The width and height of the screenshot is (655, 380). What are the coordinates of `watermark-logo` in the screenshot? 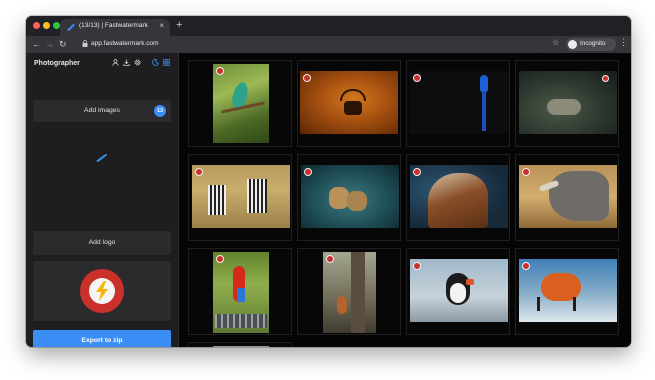 It's located at (102, 291).